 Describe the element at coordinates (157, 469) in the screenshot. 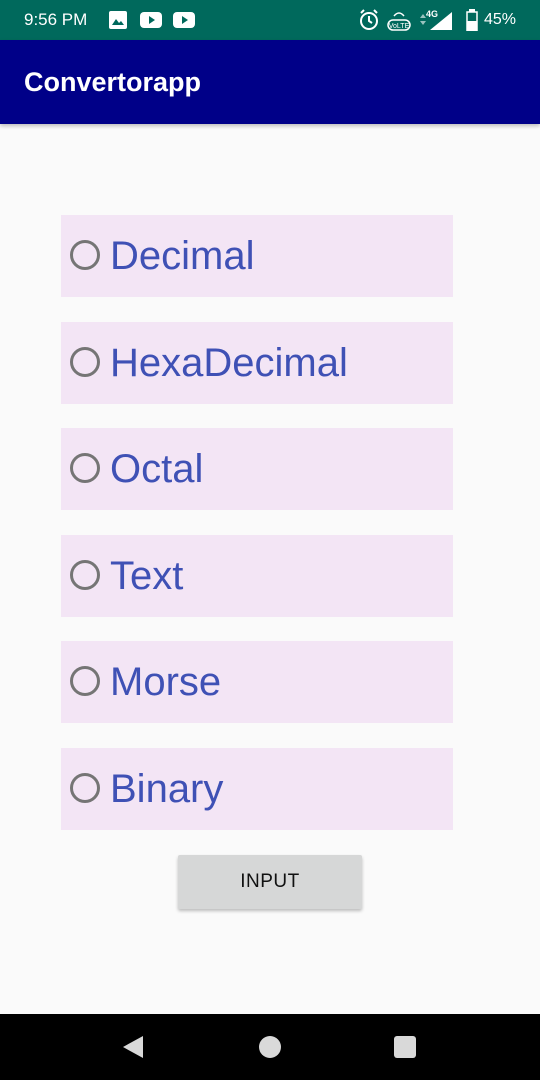

I see `option-label: Octal` at that location.